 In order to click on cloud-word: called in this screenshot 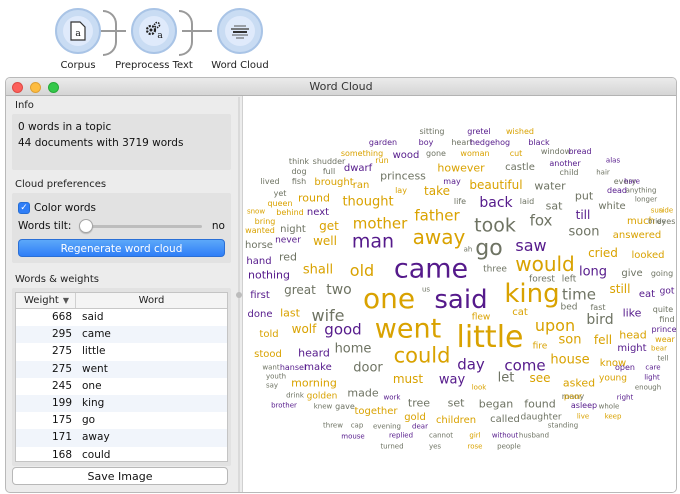, I will do `click(505, 420)`.